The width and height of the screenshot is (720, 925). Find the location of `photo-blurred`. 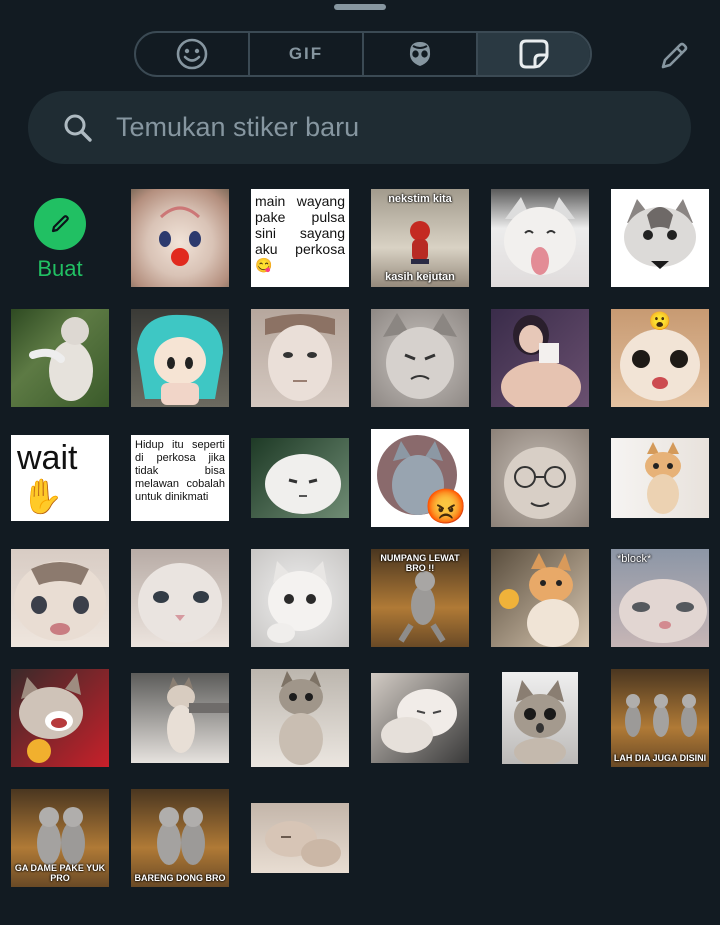

photo-blurred is located at coordinates (541, 361).